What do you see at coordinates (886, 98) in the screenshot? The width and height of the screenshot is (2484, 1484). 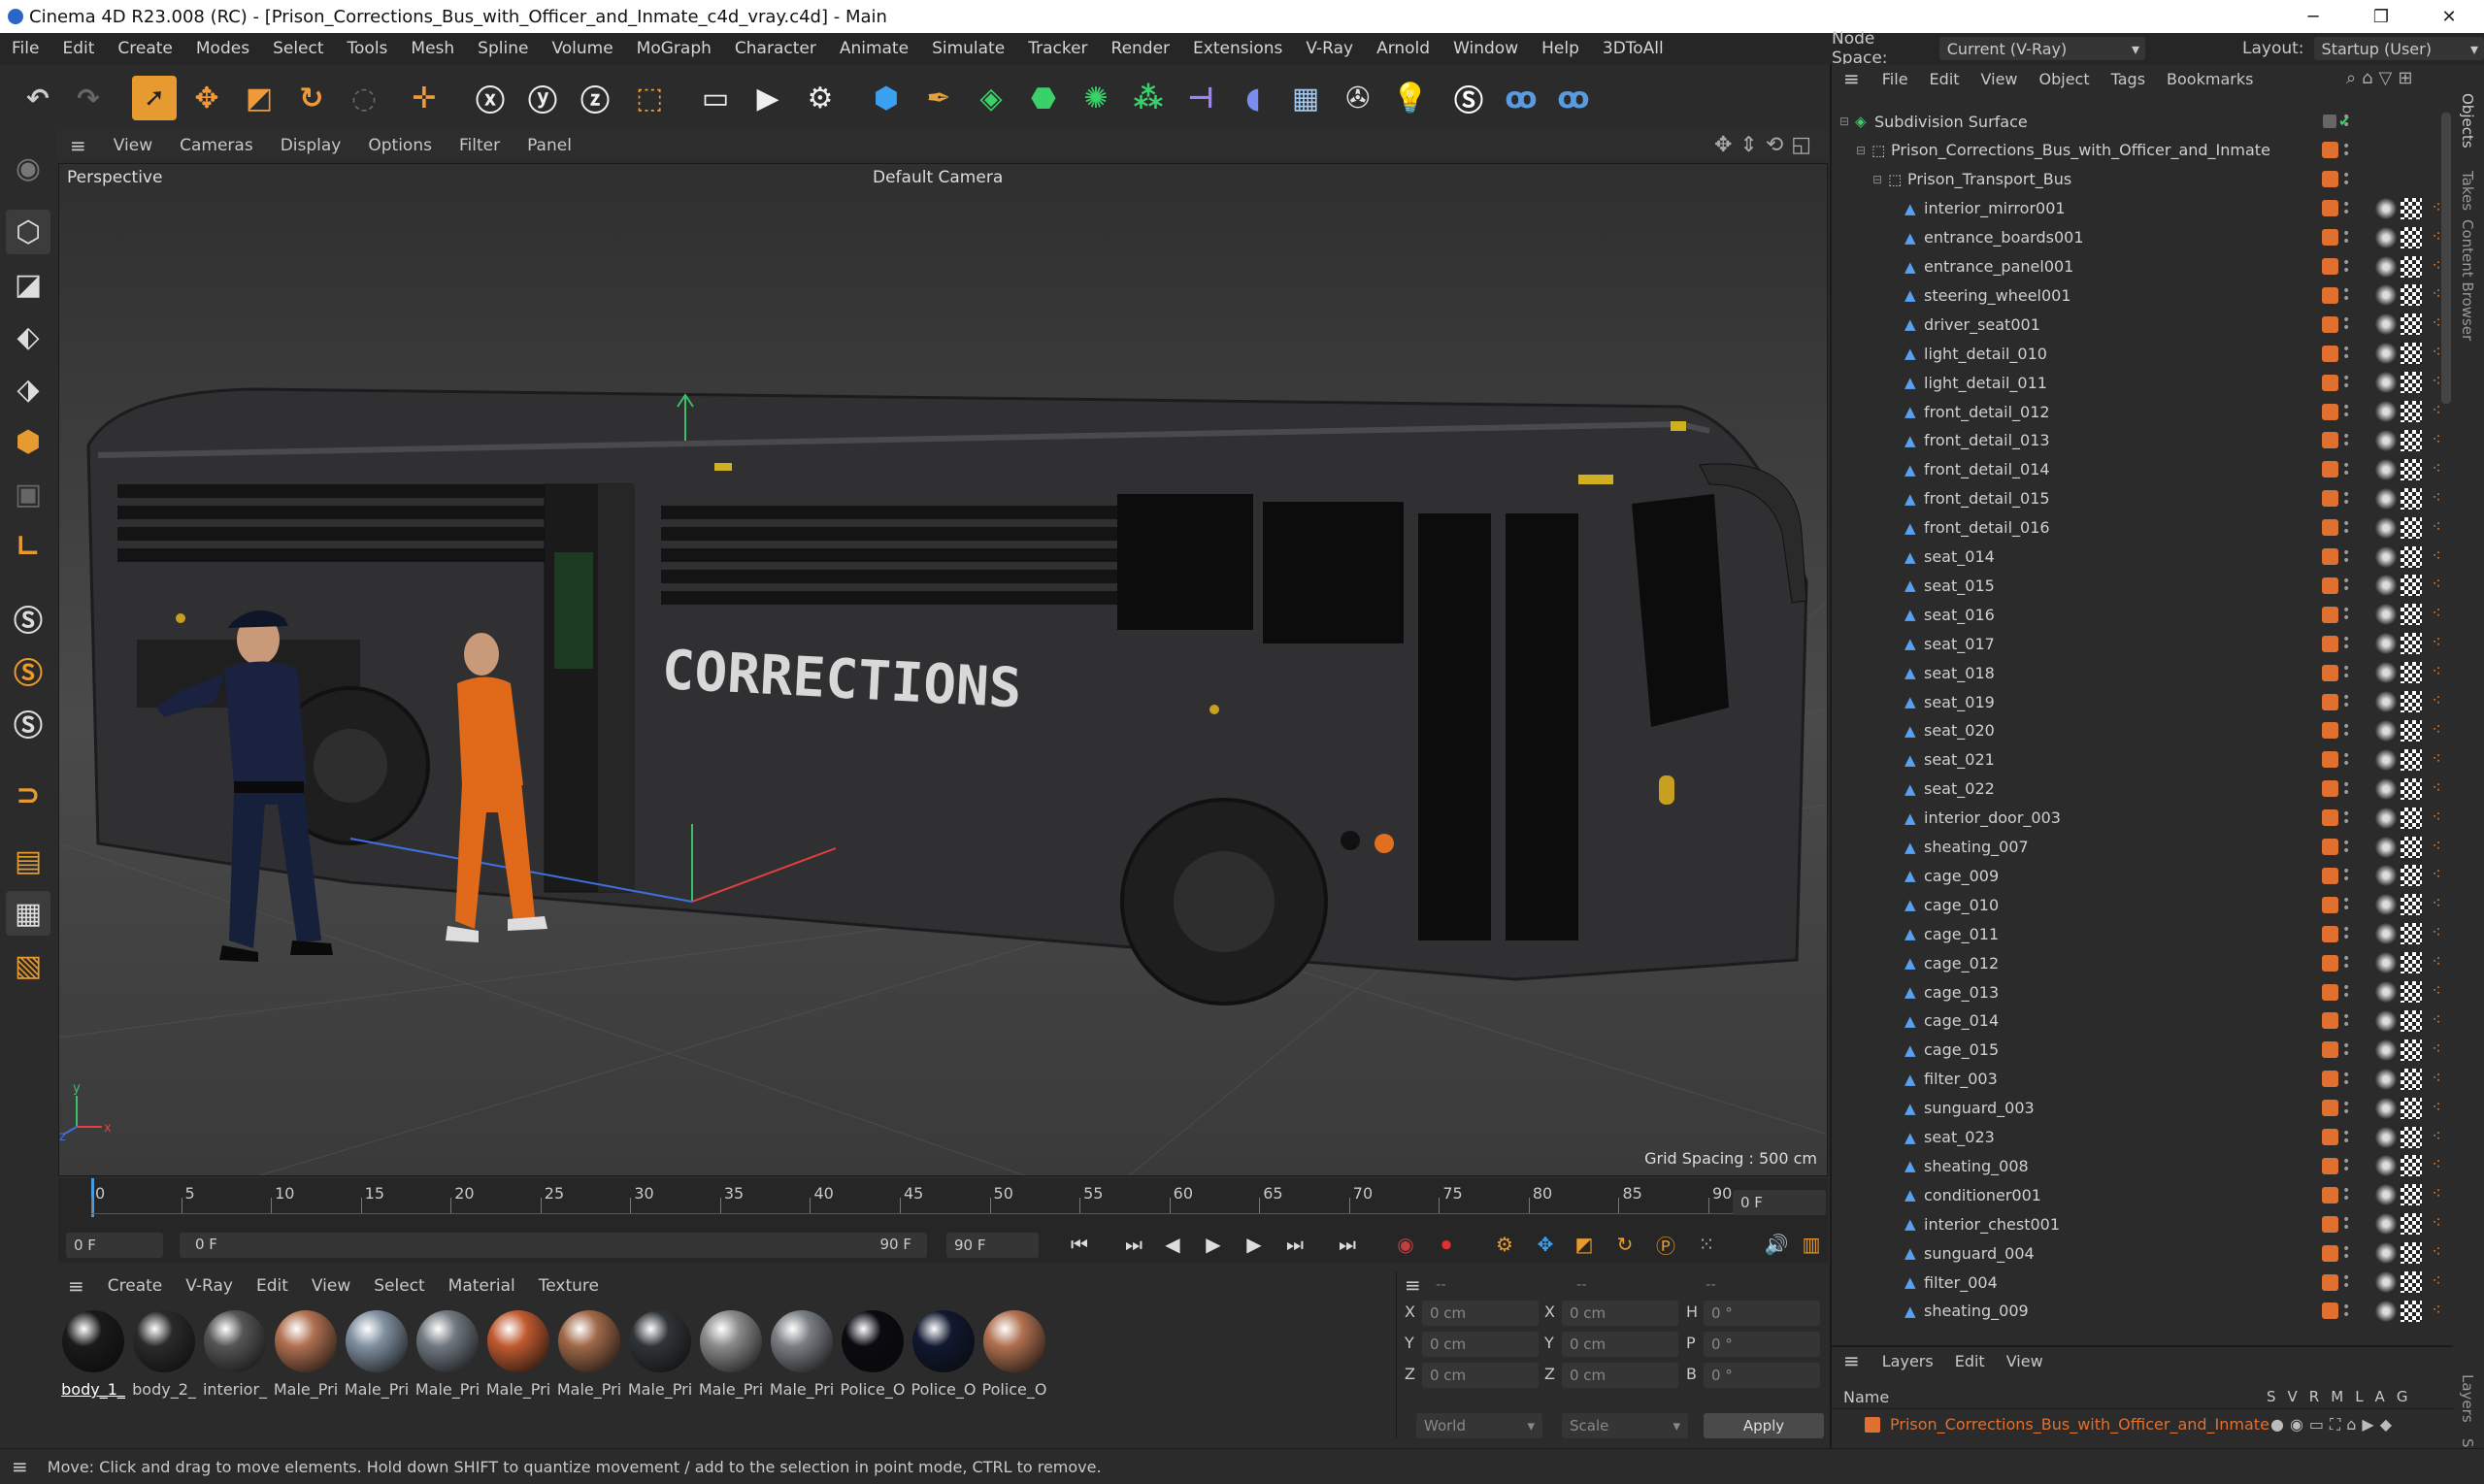 I see `cube-icon: ⬢` at bounding box center [886, 98].